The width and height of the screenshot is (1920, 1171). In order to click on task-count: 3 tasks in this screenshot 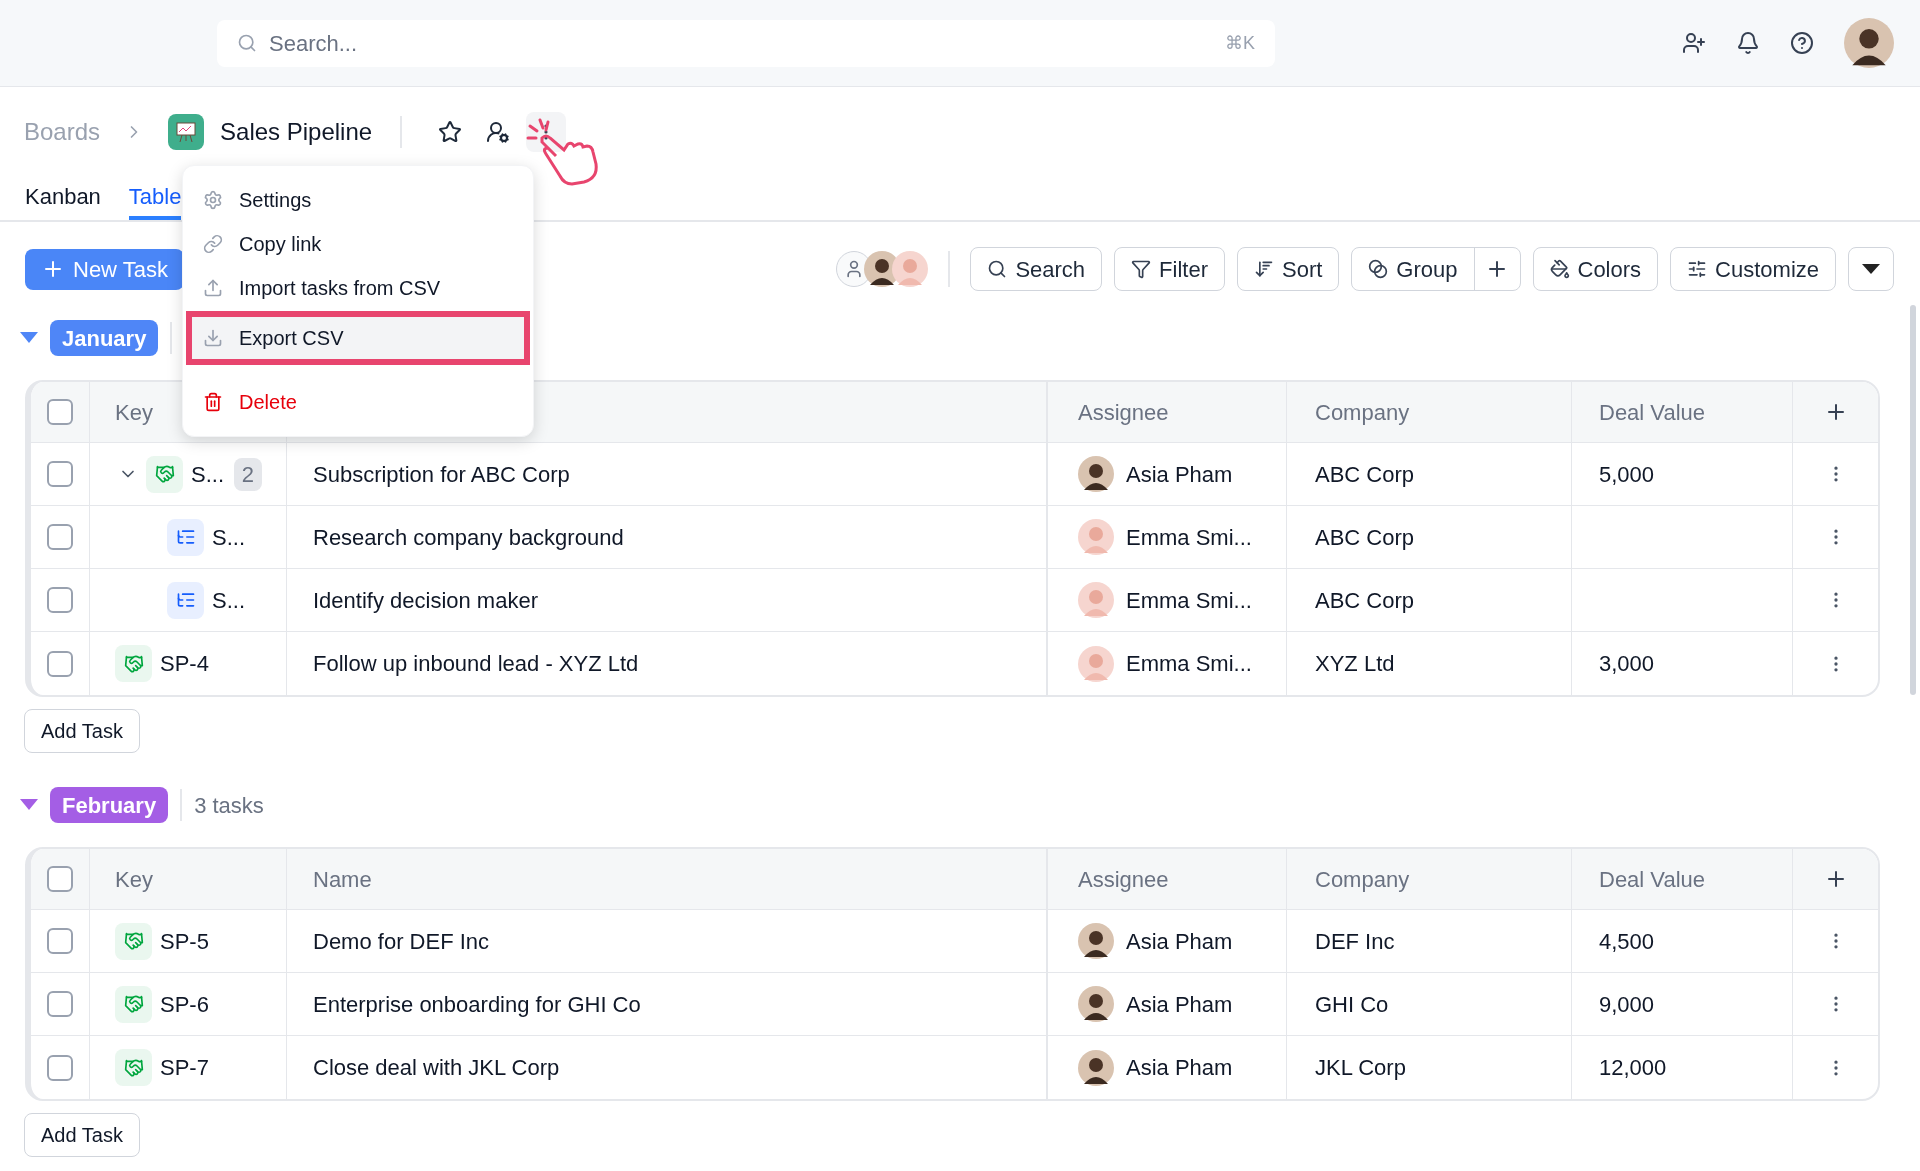, I will do `click(229, 805)`.